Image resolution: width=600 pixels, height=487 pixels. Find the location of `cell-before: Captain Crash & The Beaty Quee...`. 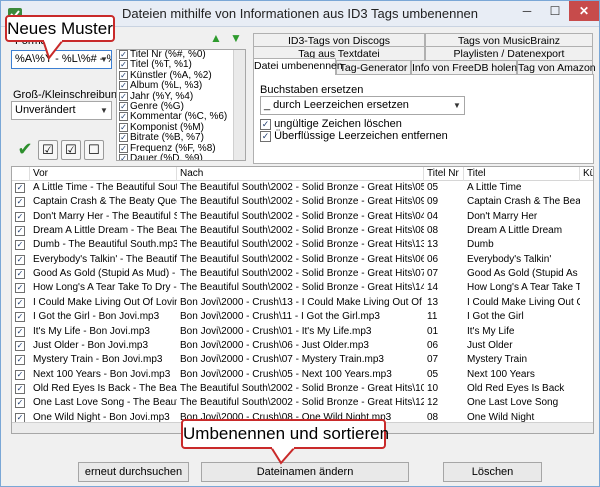

cell-before: Captain Crash & The Beaty Quee... is located at coordinates (105, 202).